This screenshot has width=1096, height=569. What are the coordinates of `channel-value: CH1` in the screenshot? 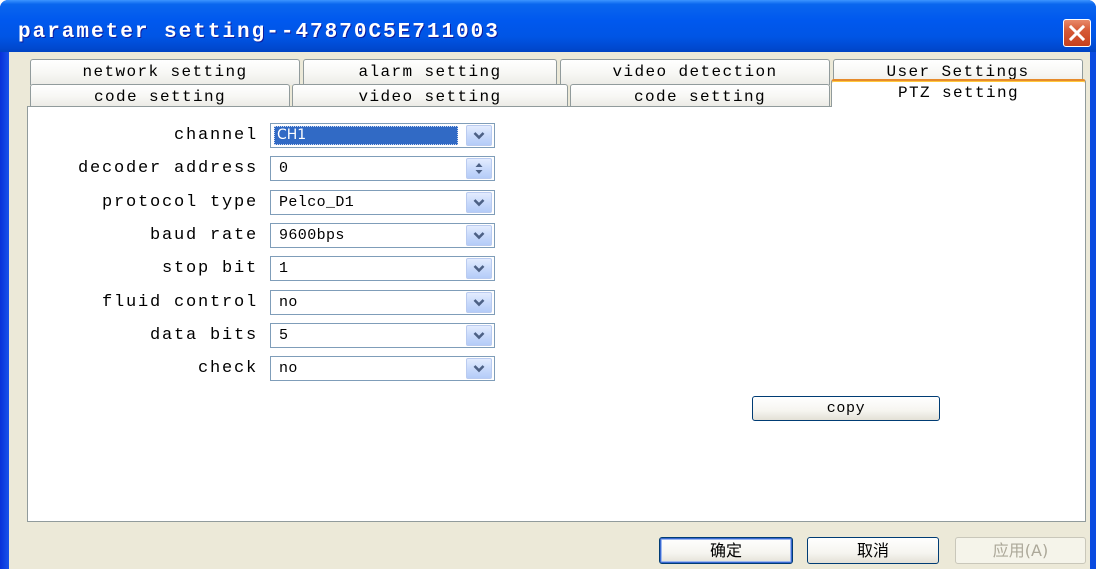 It's located at (292, 135).